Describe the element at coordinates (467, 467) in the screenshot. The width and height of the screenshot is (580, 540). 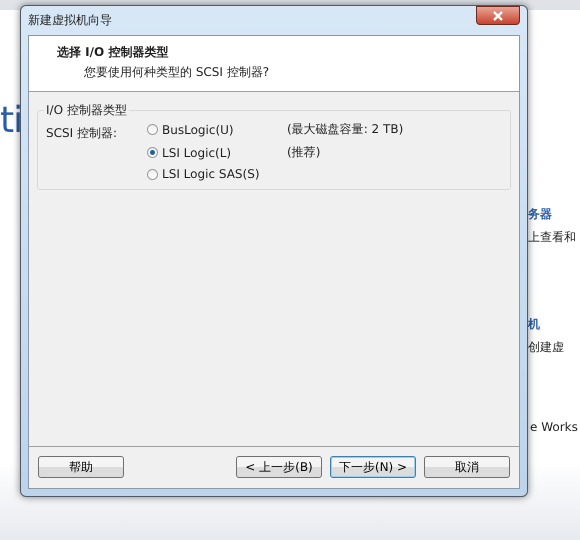
I see `wizard-button: 取消` at that location.